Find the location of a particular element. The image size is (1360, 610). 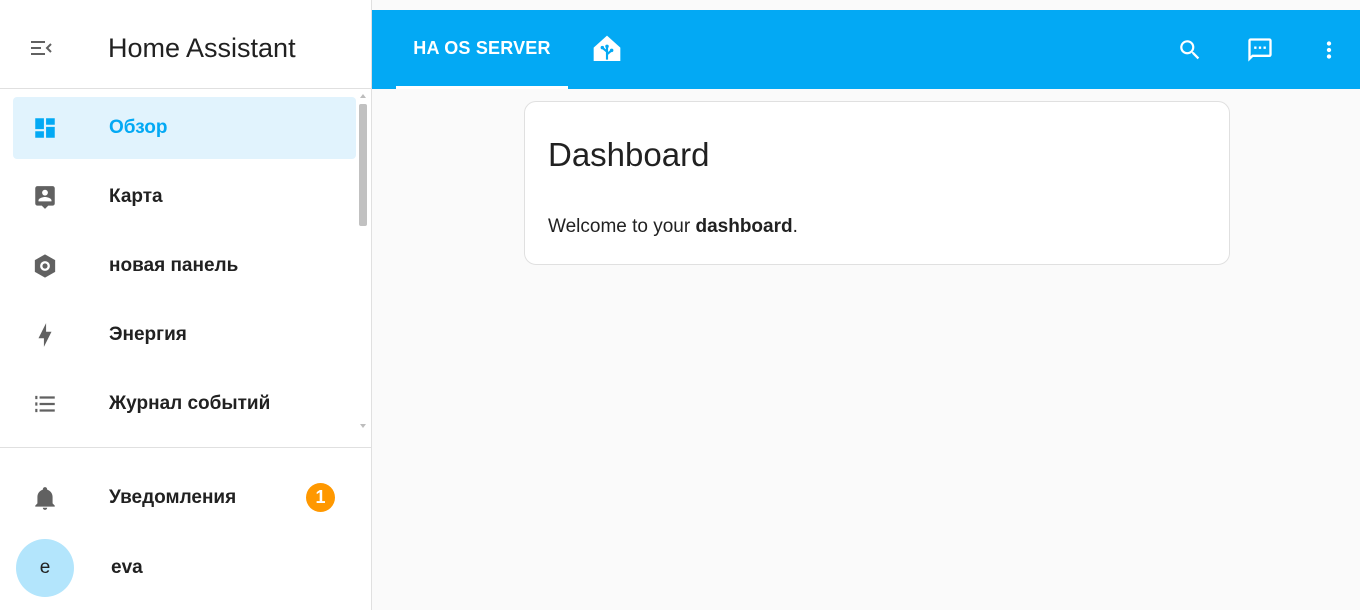

assist-button is located at coordinates (1260, 50).